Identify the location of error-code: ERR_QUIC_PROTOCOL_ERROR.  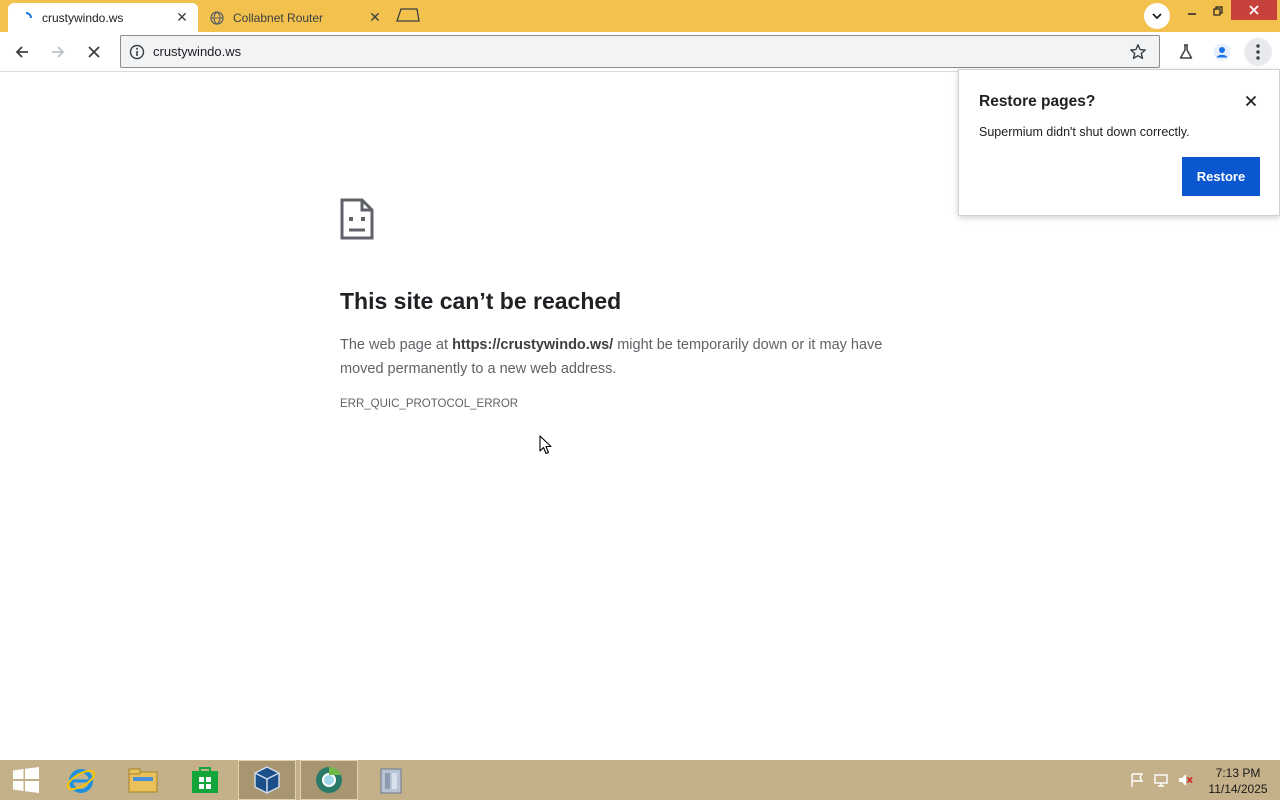
(429, 404).